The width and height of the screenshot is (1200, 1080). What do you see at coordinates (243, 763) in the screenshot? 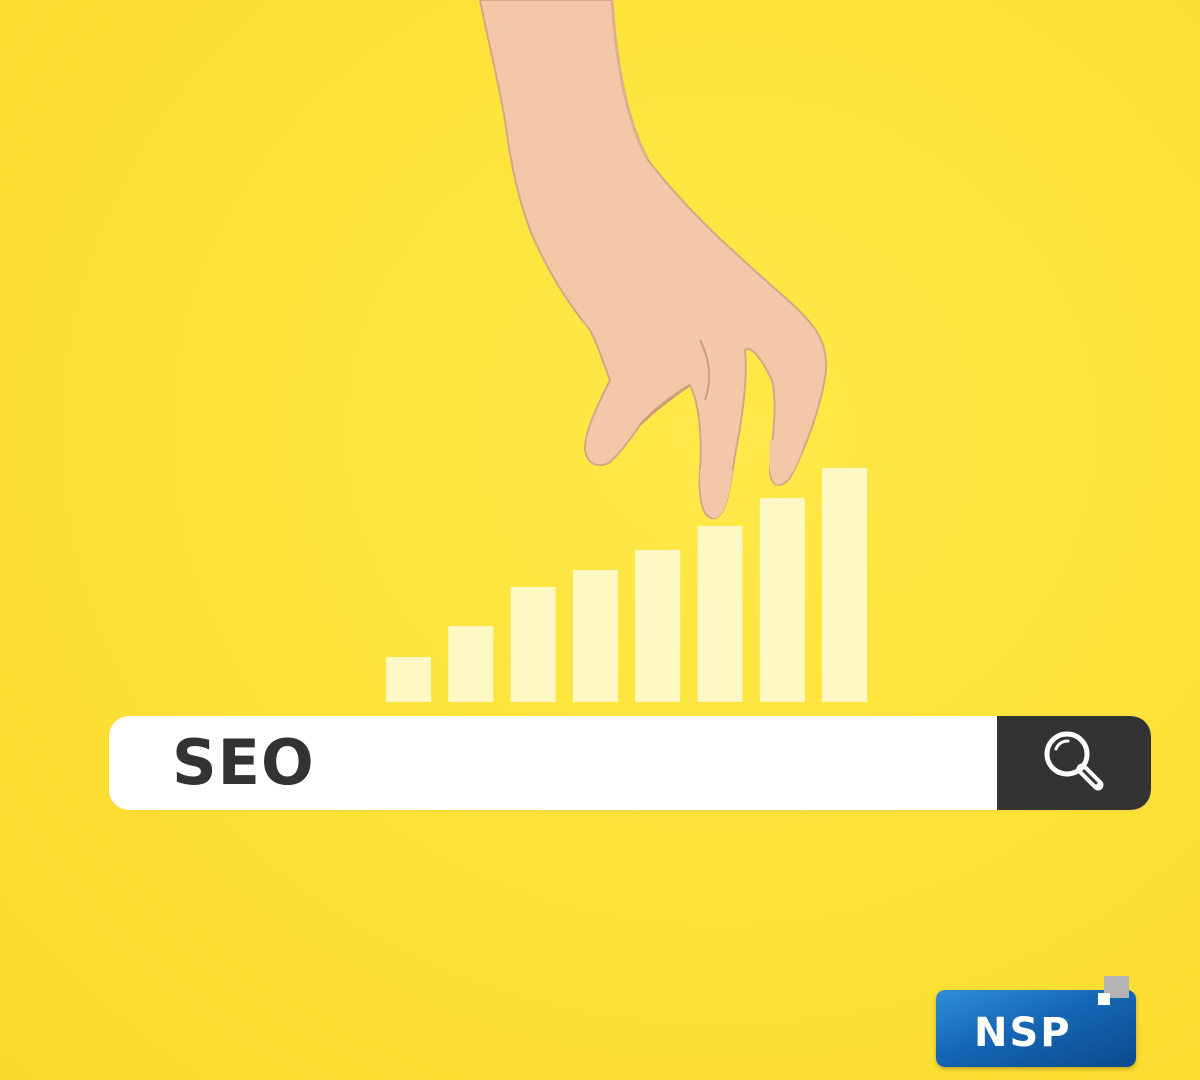
I see `search-input: SEO` at bounding box center [243, 763].